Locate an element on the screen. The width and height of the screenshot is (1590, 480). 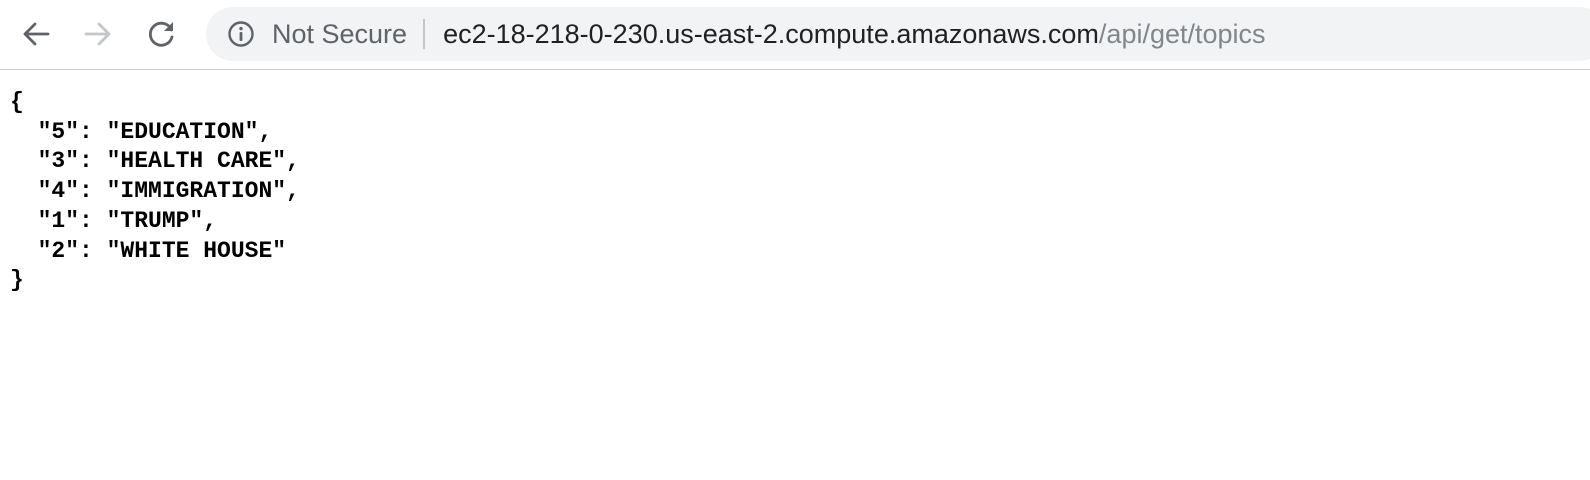
reload-icon is located at coordinates (162, 34).